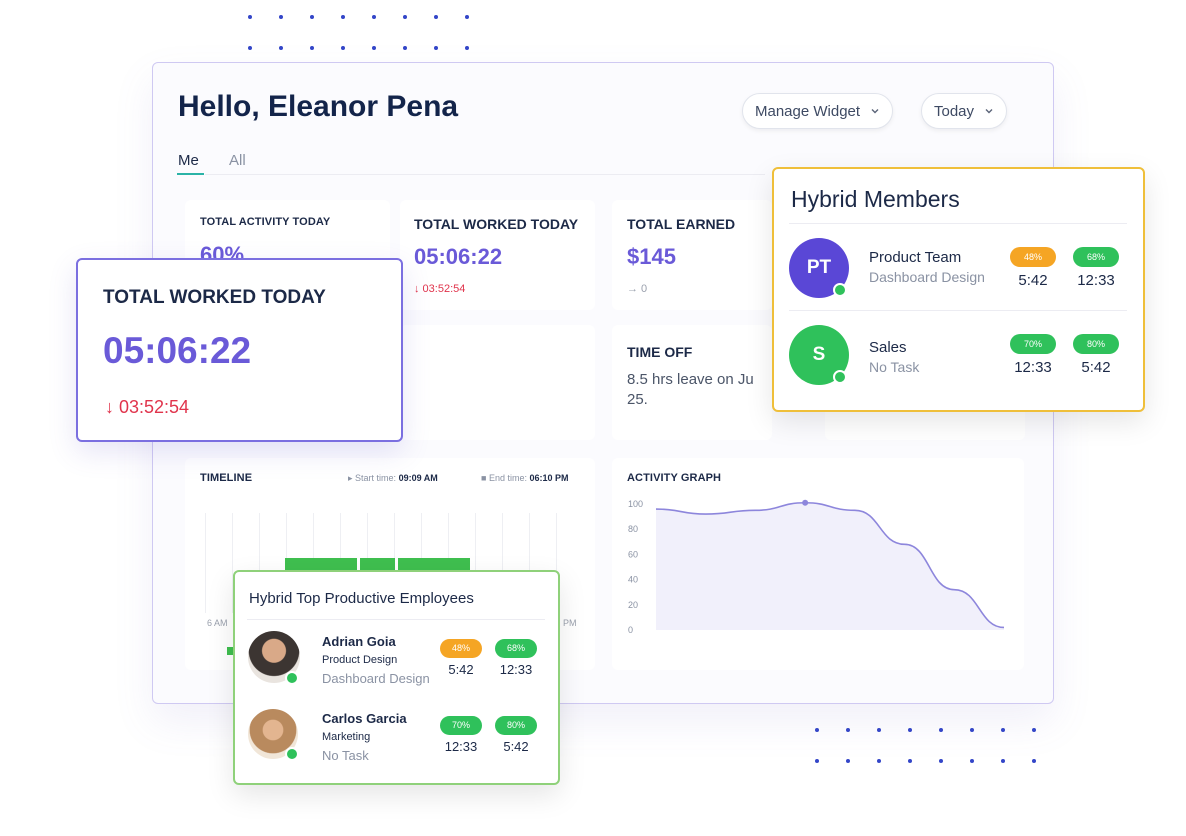 The image size is (1186, 836). I want to click on worked-popup-label: TOTAL WORKED TODAY, so click(214, 297).